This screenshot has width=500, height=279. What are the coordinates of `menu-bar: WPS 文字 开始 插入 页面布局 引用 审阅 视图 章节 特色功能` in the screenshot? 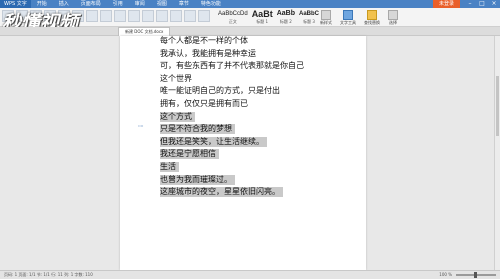 It's located at (113, 4).